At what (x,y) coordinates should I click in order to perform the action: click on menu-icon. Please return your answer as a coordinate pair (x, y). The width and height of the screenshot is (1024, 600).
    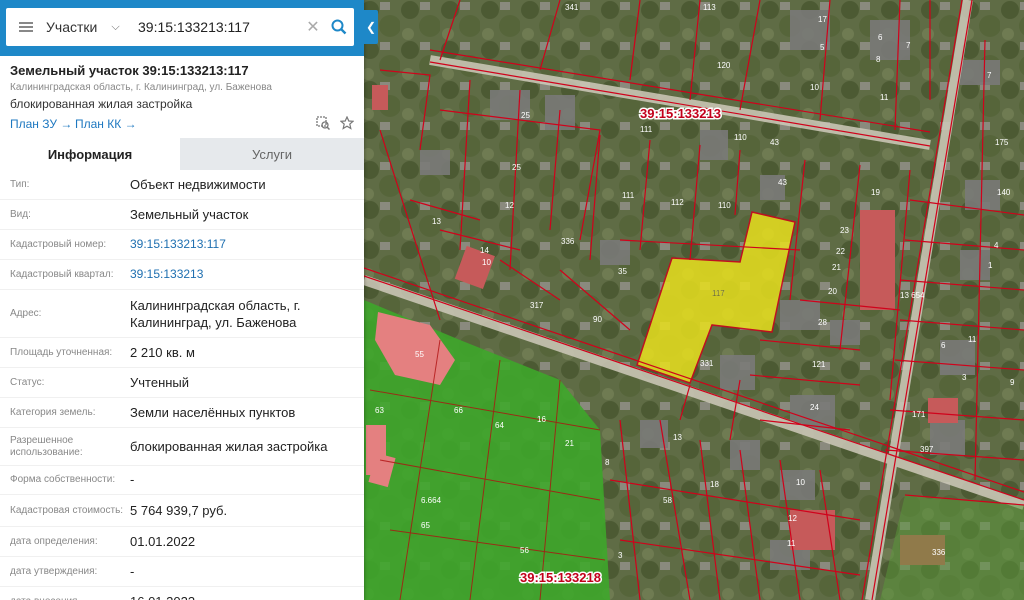
    Looking at the image, I should click on (26, 27).